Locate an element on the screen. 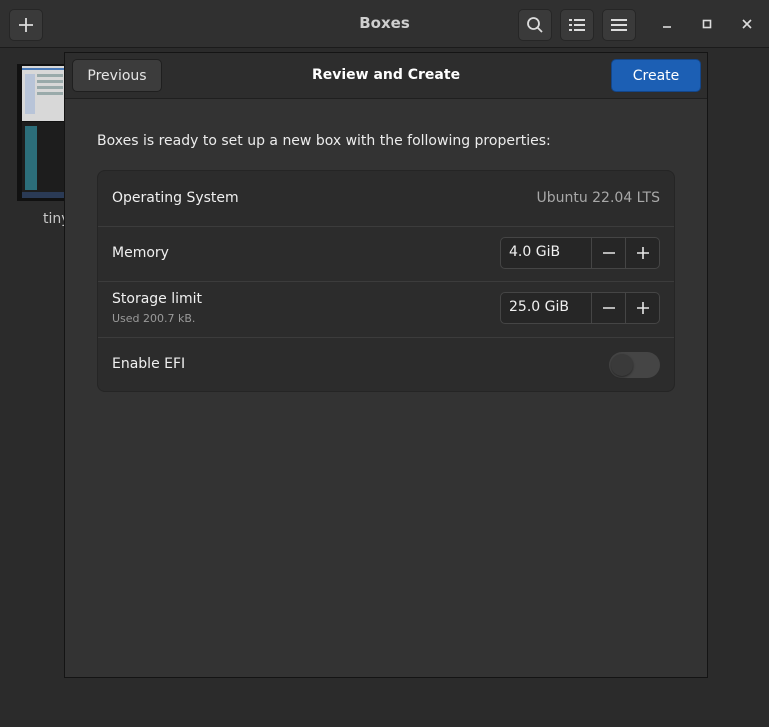  memory-increase-button is located at coordinates (642, 253).